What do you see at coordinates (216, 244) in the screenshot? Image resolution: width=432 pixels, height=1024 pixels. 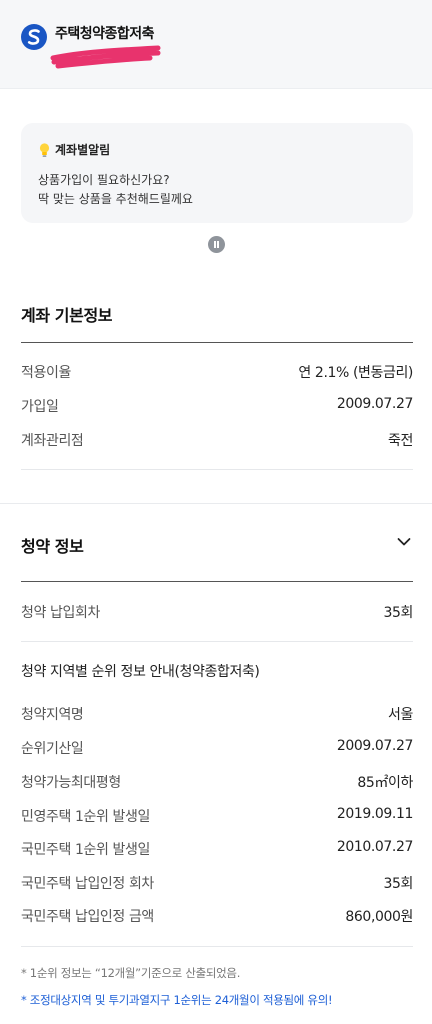 I see `pause-icon` at bounding box center [216, 244].